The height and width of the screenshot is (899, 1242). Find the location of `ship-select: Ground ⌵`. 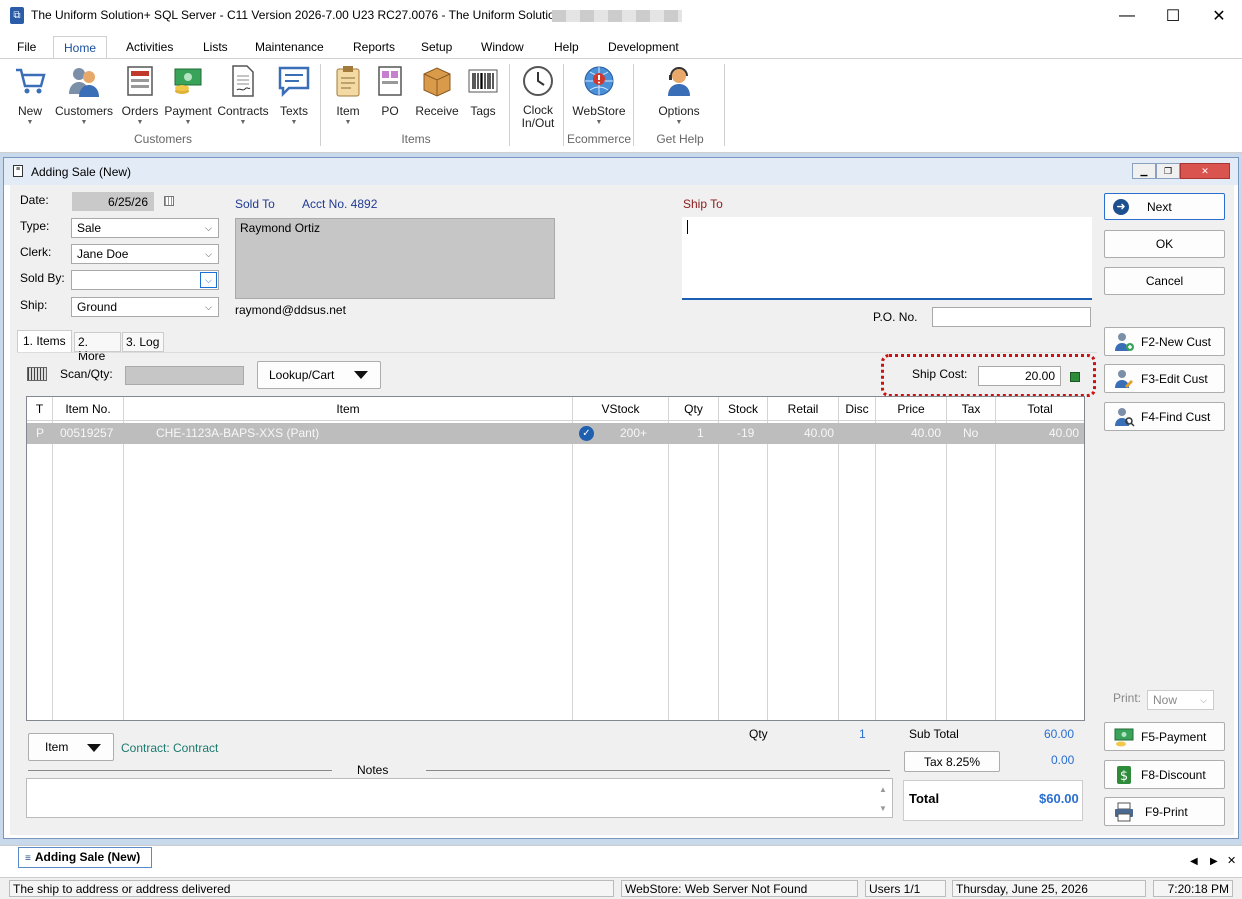

ship-select: Ground ⌵ is located at coordinates (145, 307).